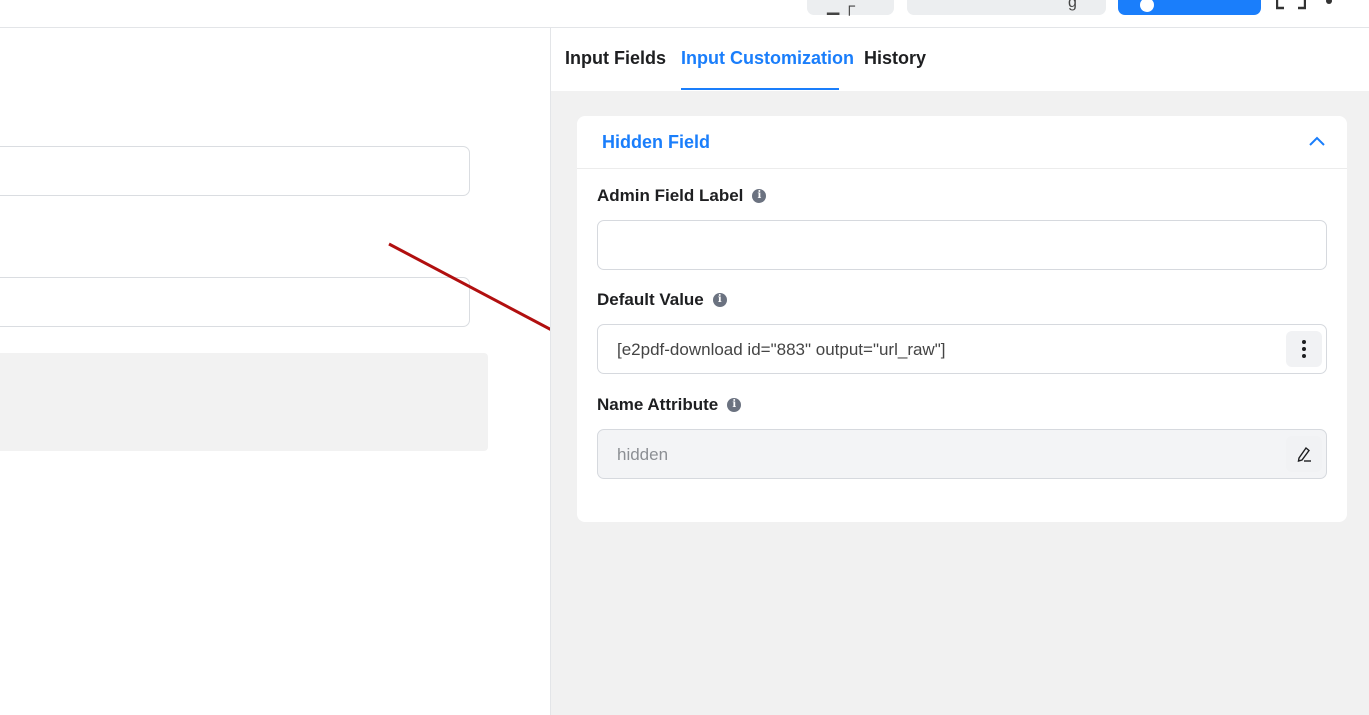  What do you see at coordinates (244, 402) in the screenshot?
I see `canvas-hidden-field-block` at bounding box center [244, 402].